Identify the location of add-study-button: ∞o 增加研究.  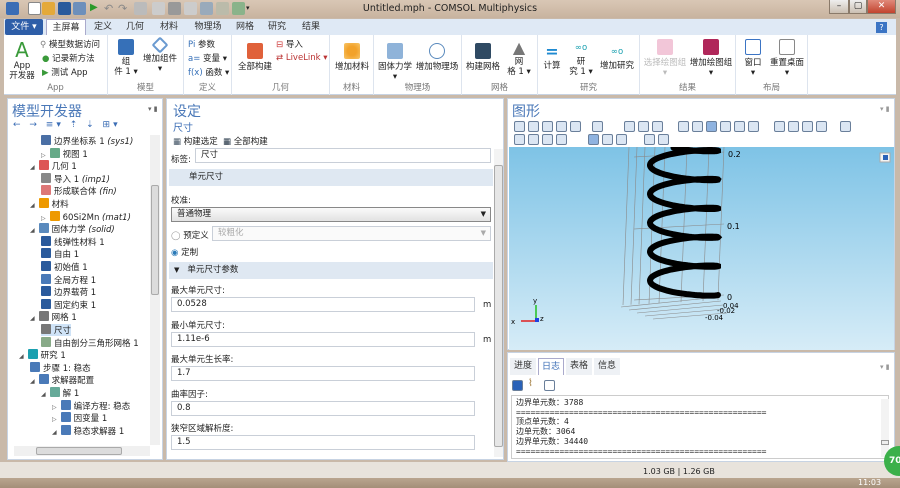
(617, 57).